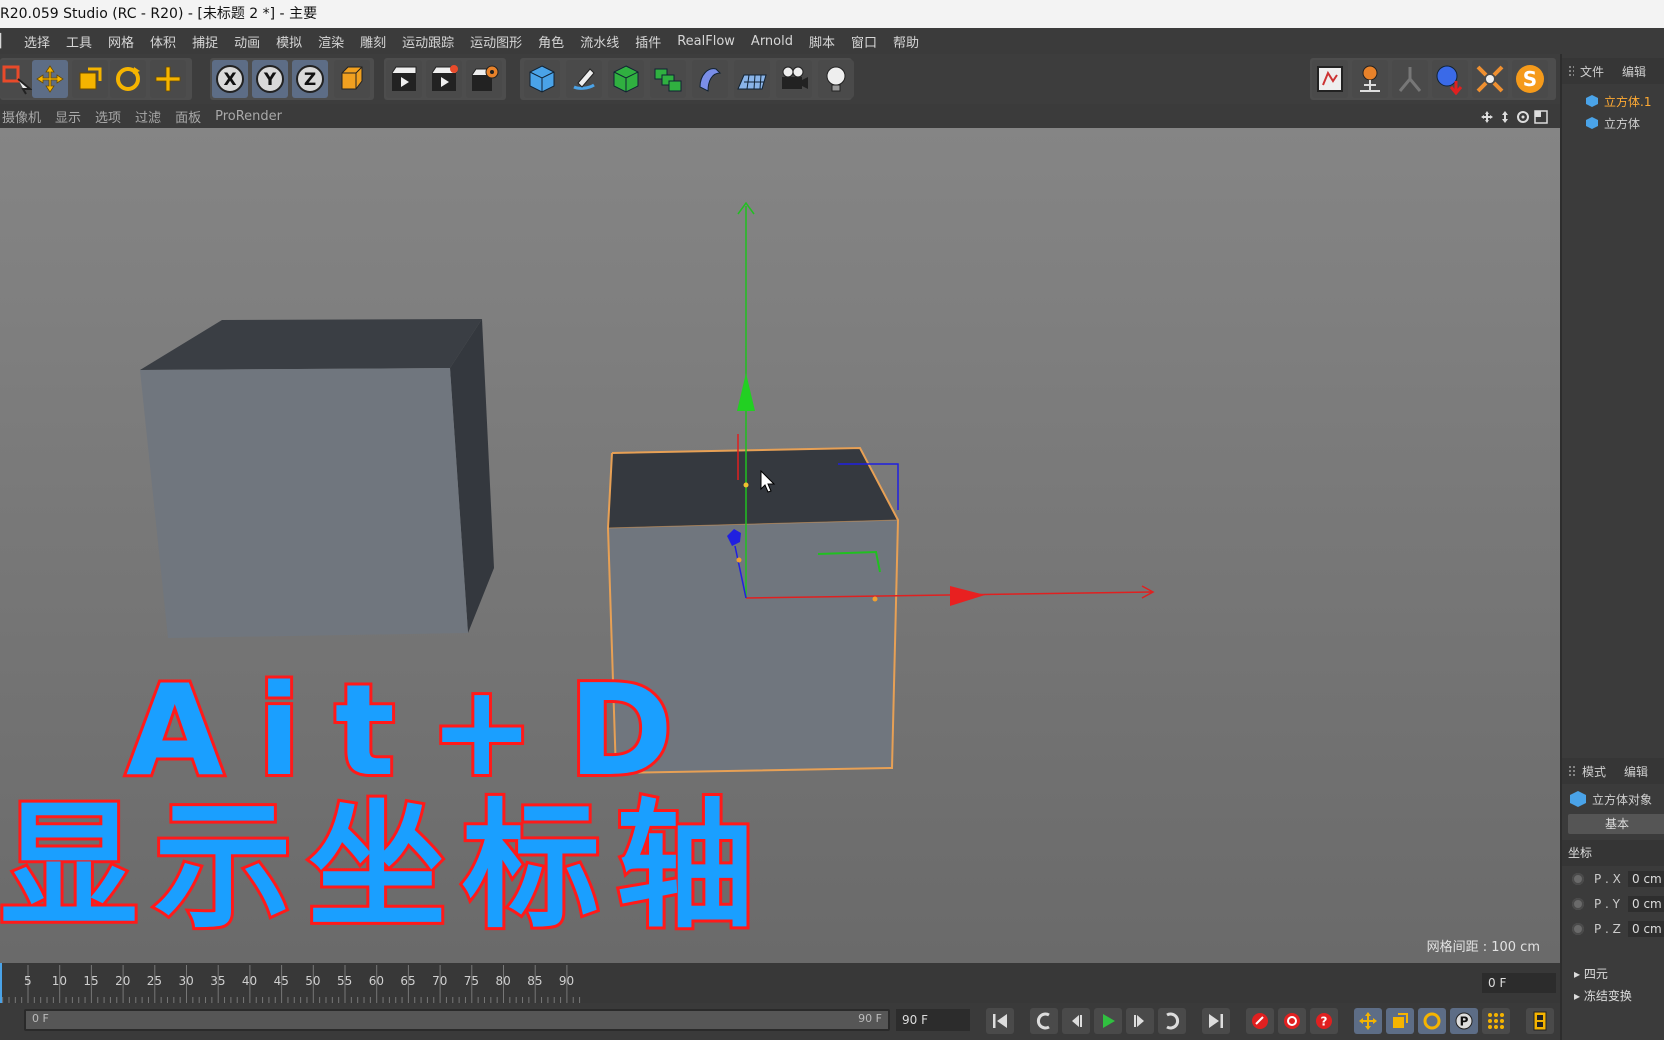 This screenshot has width=1664, height=1040. What do you see at coordinates (205, 41) in the screenshot?
I see `menu-item-4: 捕捉` at bounding box center [205, 41].